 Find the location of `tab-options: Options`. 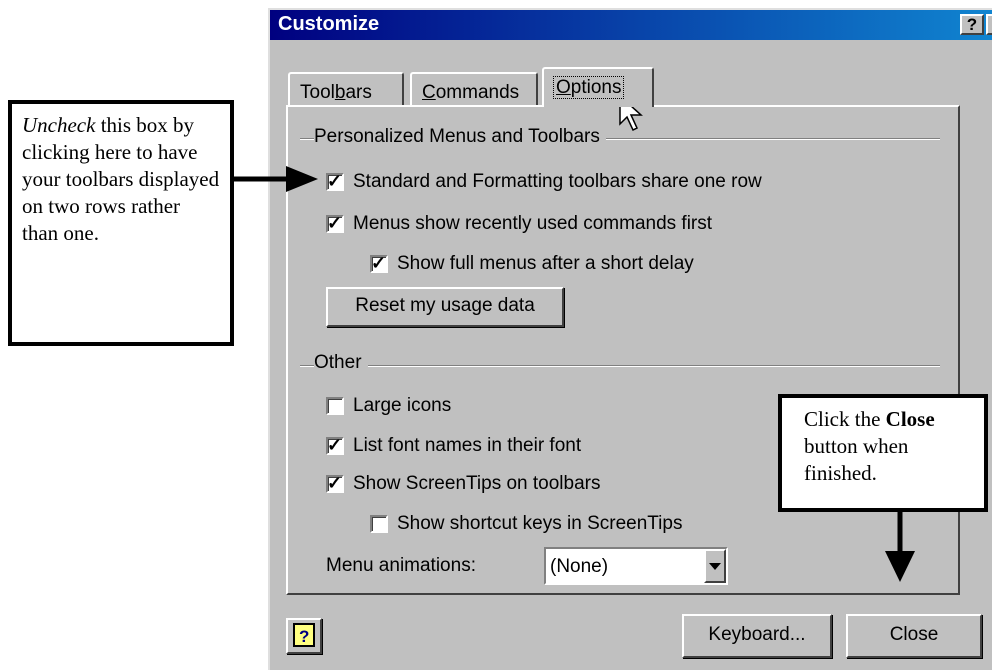

tab-options: Options is located at coordinates (598, 87).